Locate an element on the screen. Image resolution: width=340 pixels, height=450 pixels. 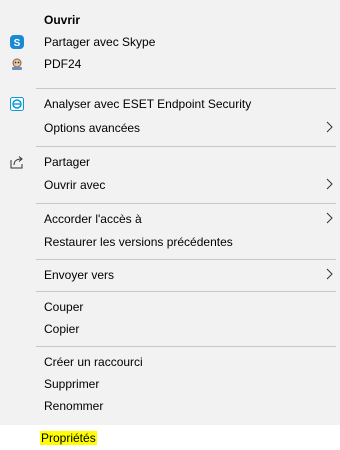
menu-item-couper: Couper is located at coordinates (170, 307).